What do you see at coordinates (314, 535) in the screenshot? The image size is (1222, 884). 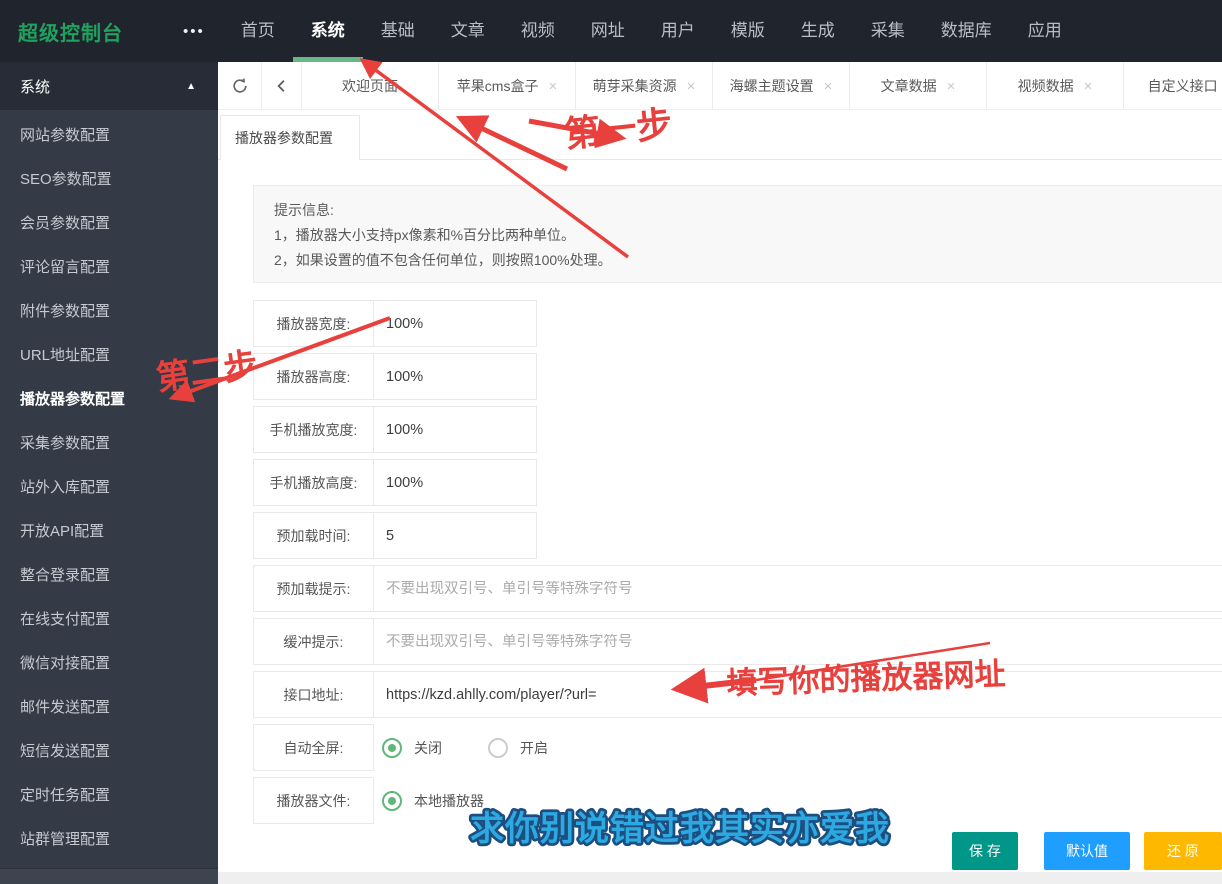 I see `field-label: 预加载时间:` at bounding box center [314, 535].